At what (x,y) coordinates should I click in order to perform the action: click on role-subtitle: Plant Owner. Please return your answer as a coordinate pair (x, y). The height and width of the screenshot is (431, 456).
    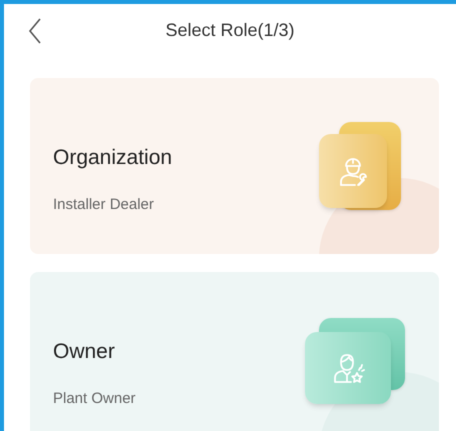
    Looking at the image, I should click on (94, 398).